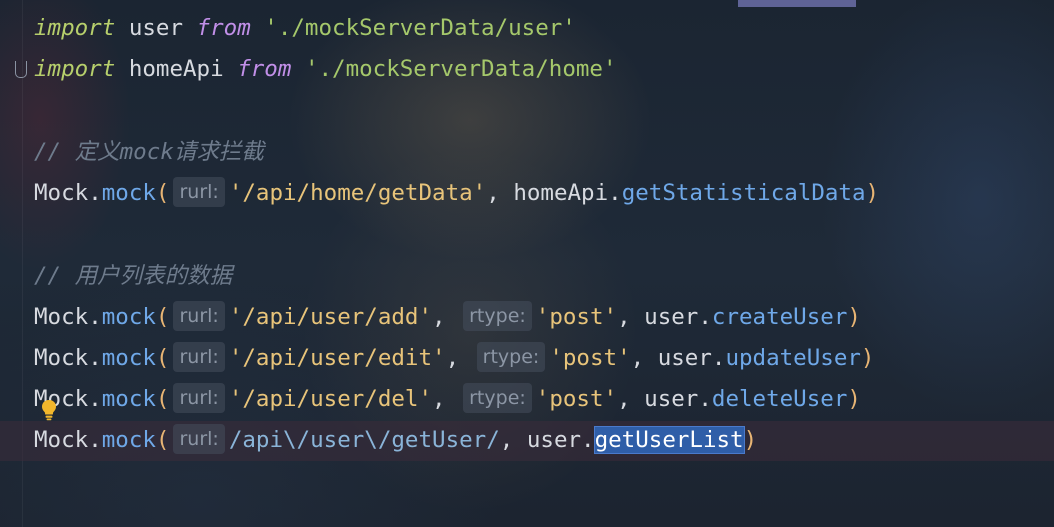  Describe the element at coordinates (49, 410) in the screenshot. I see `lightbulb-icon` at that location.